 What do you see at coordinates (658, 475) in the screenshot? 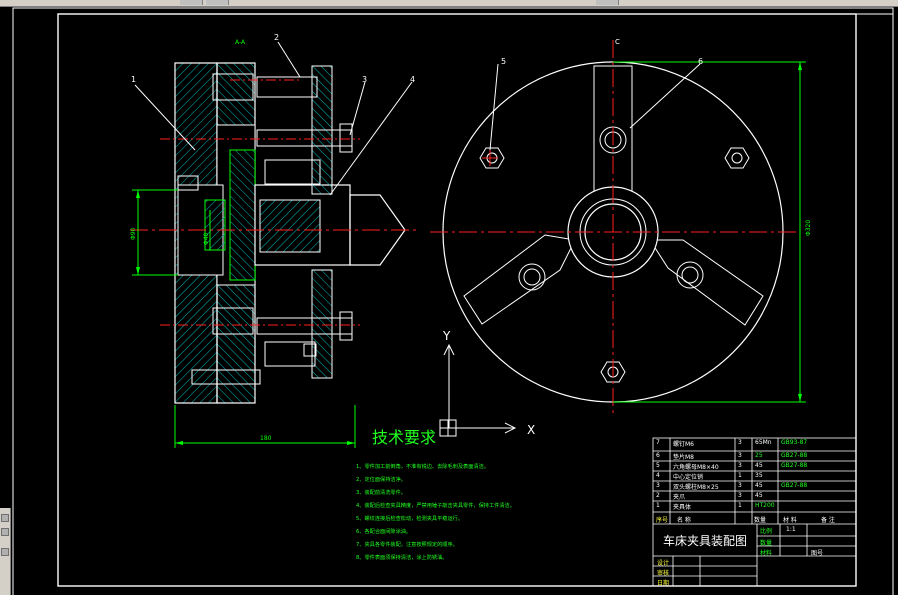
I see `bom-cell-no: 4` at bounding box center [658, 475].